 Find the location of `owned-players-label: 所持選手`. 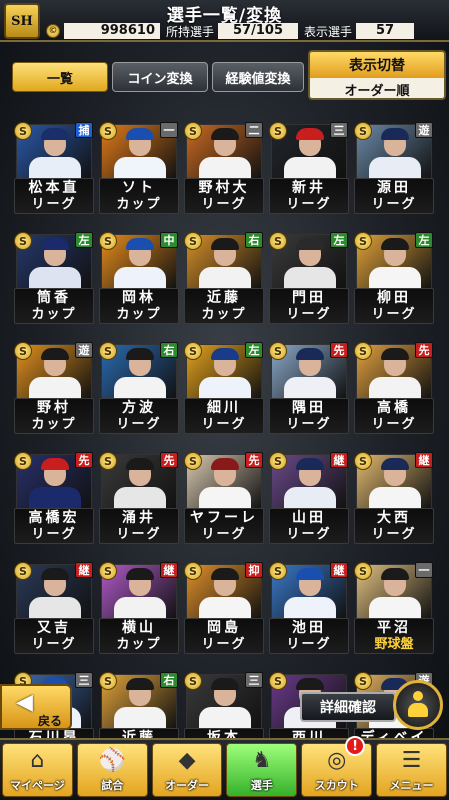

owned-players-label: 所持選手 is located at coordinates (190, 31).